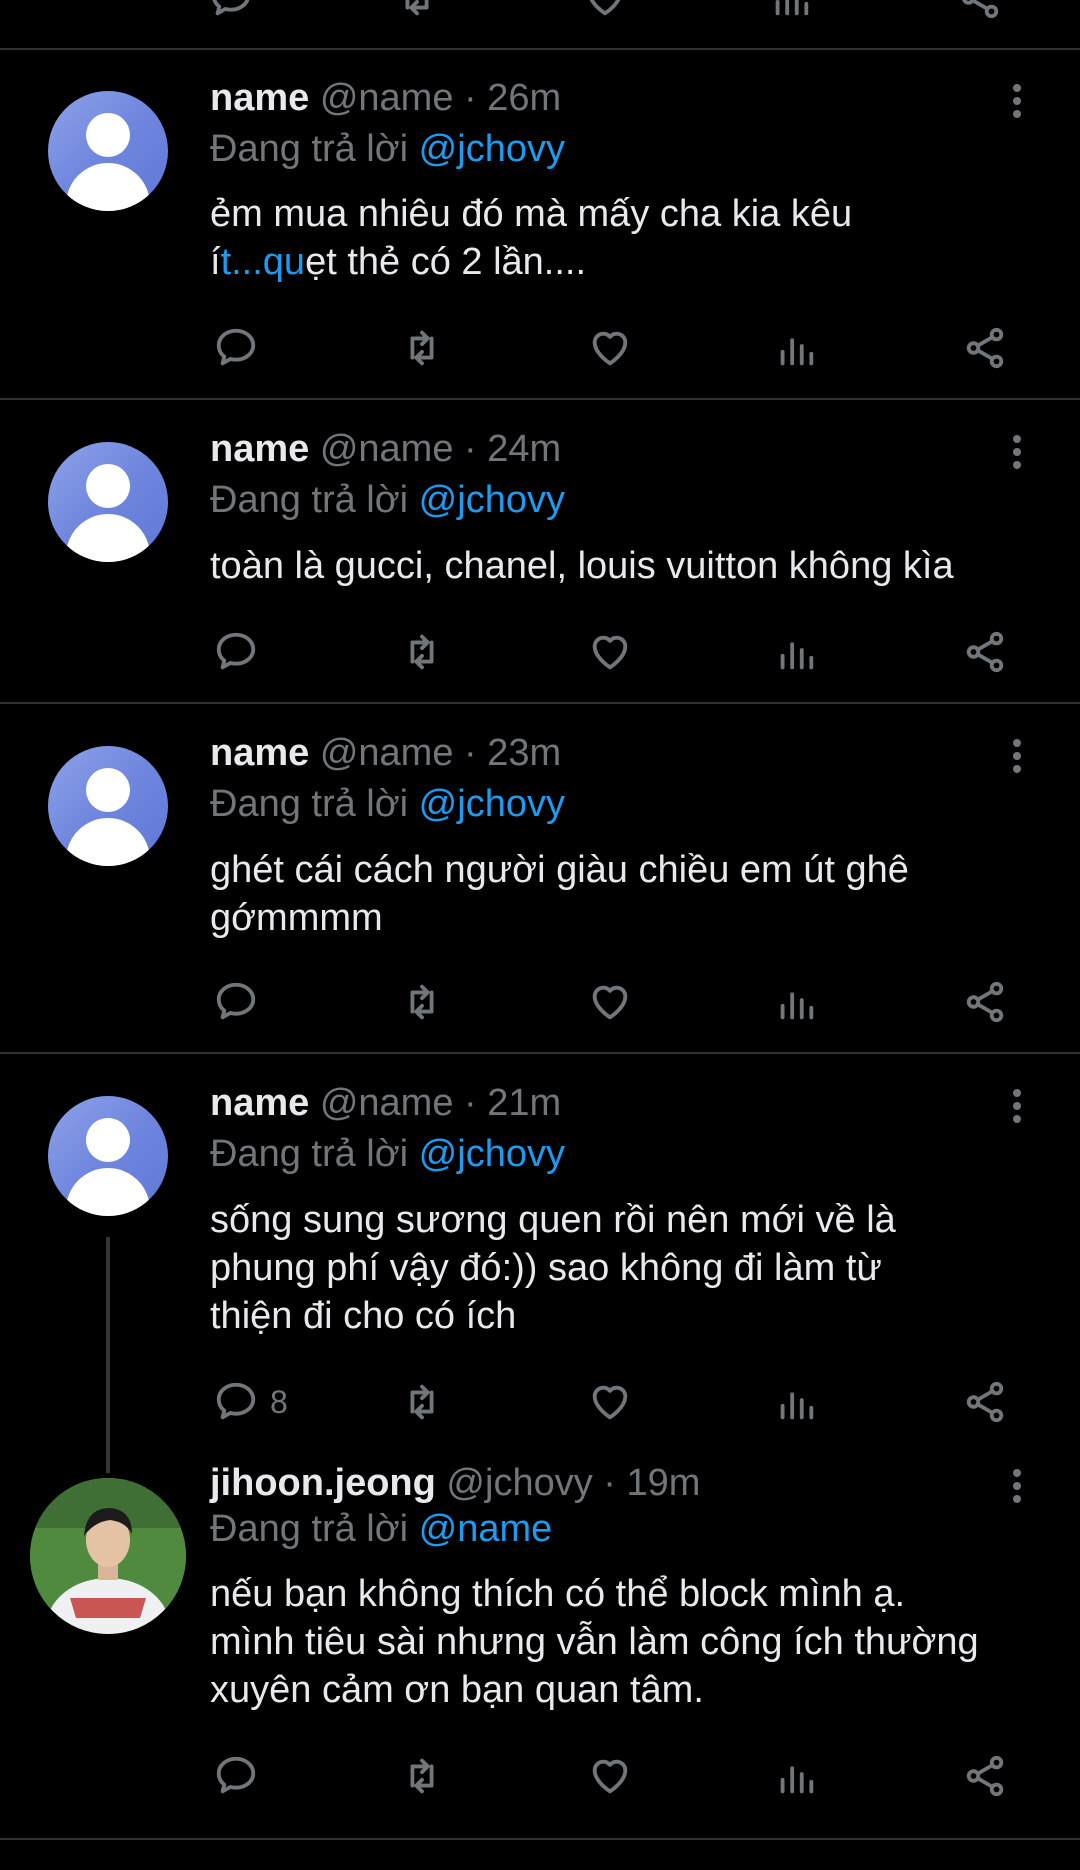 The width and height of the screenshot is (1080, 1870). Describe the element at coordinates (215, 262) in the screenshot. I see `tweet-text-part: í` at that location.